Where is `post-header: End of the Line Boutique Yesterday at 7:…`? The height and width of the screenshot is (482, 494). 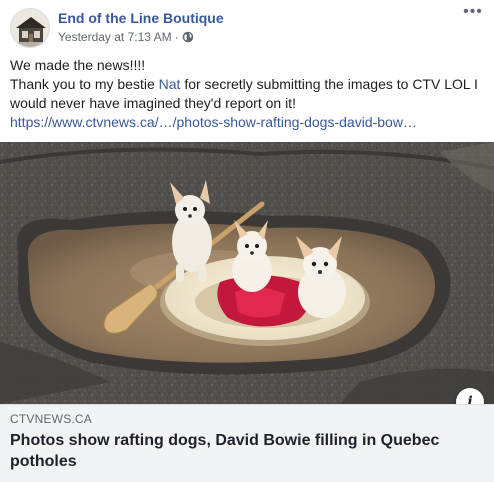 post-header: End of the Line Boutique Yesterday at 7:… is located at coordinates (248, 27).